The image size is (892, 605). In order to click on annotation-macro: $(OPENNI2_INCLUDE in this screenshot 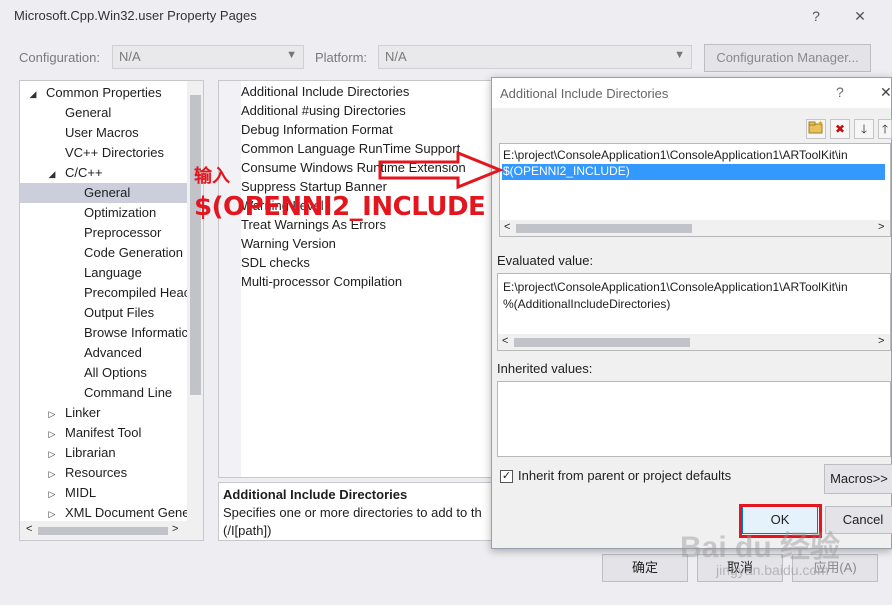, I will do `click(340, 207)`.